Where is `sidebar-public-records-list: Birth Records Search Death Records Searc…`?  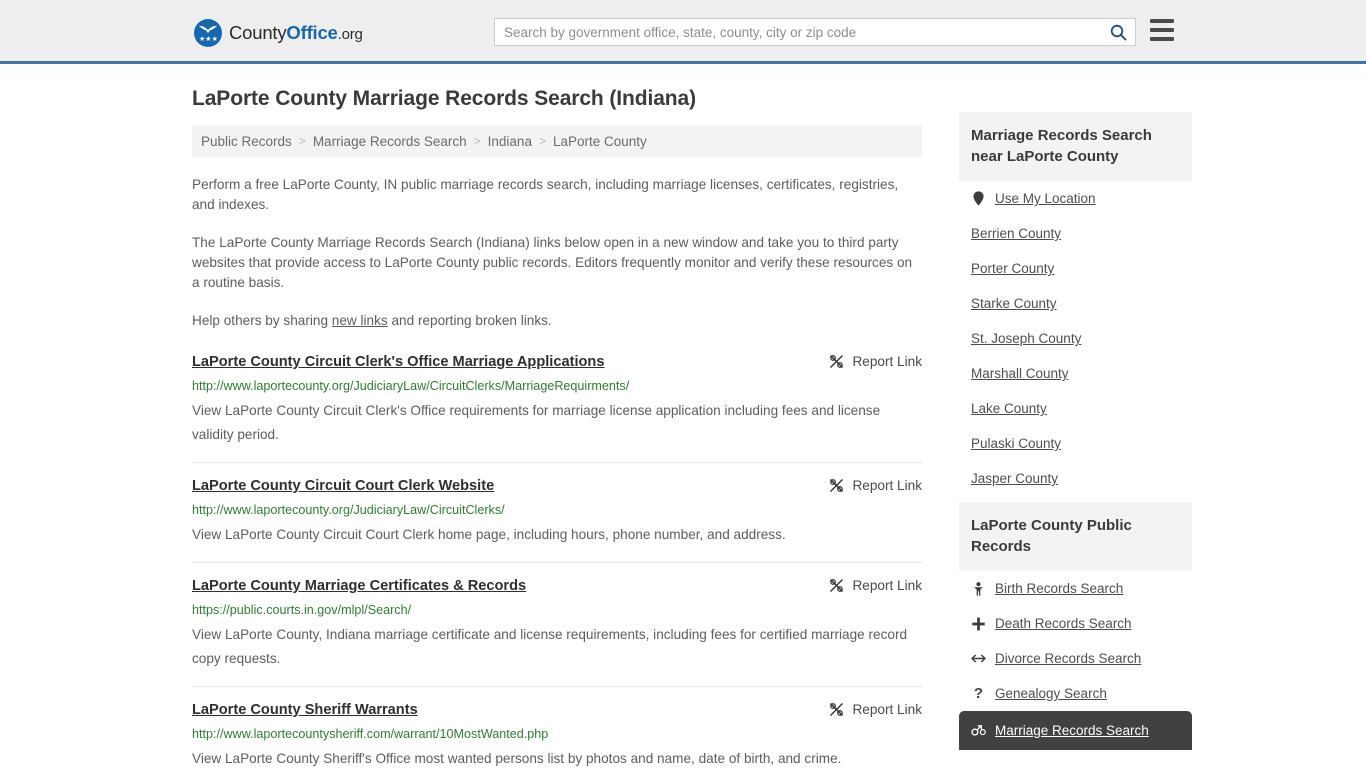 sidebar-public-records-list: Birth Records Search Death Records Searc… is located at coordinates (1075, 660).